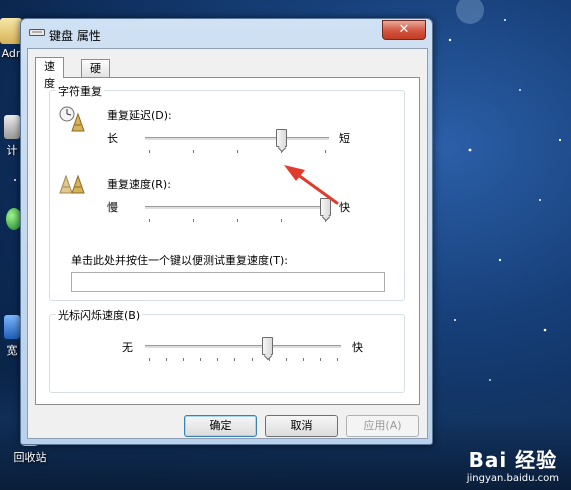 The height and width of the screenshot is (490, 571). What do you see at coordinates (49, 73) in the screenshot?
I see `tab-speed: 速度` at bounding box center [49, 73].